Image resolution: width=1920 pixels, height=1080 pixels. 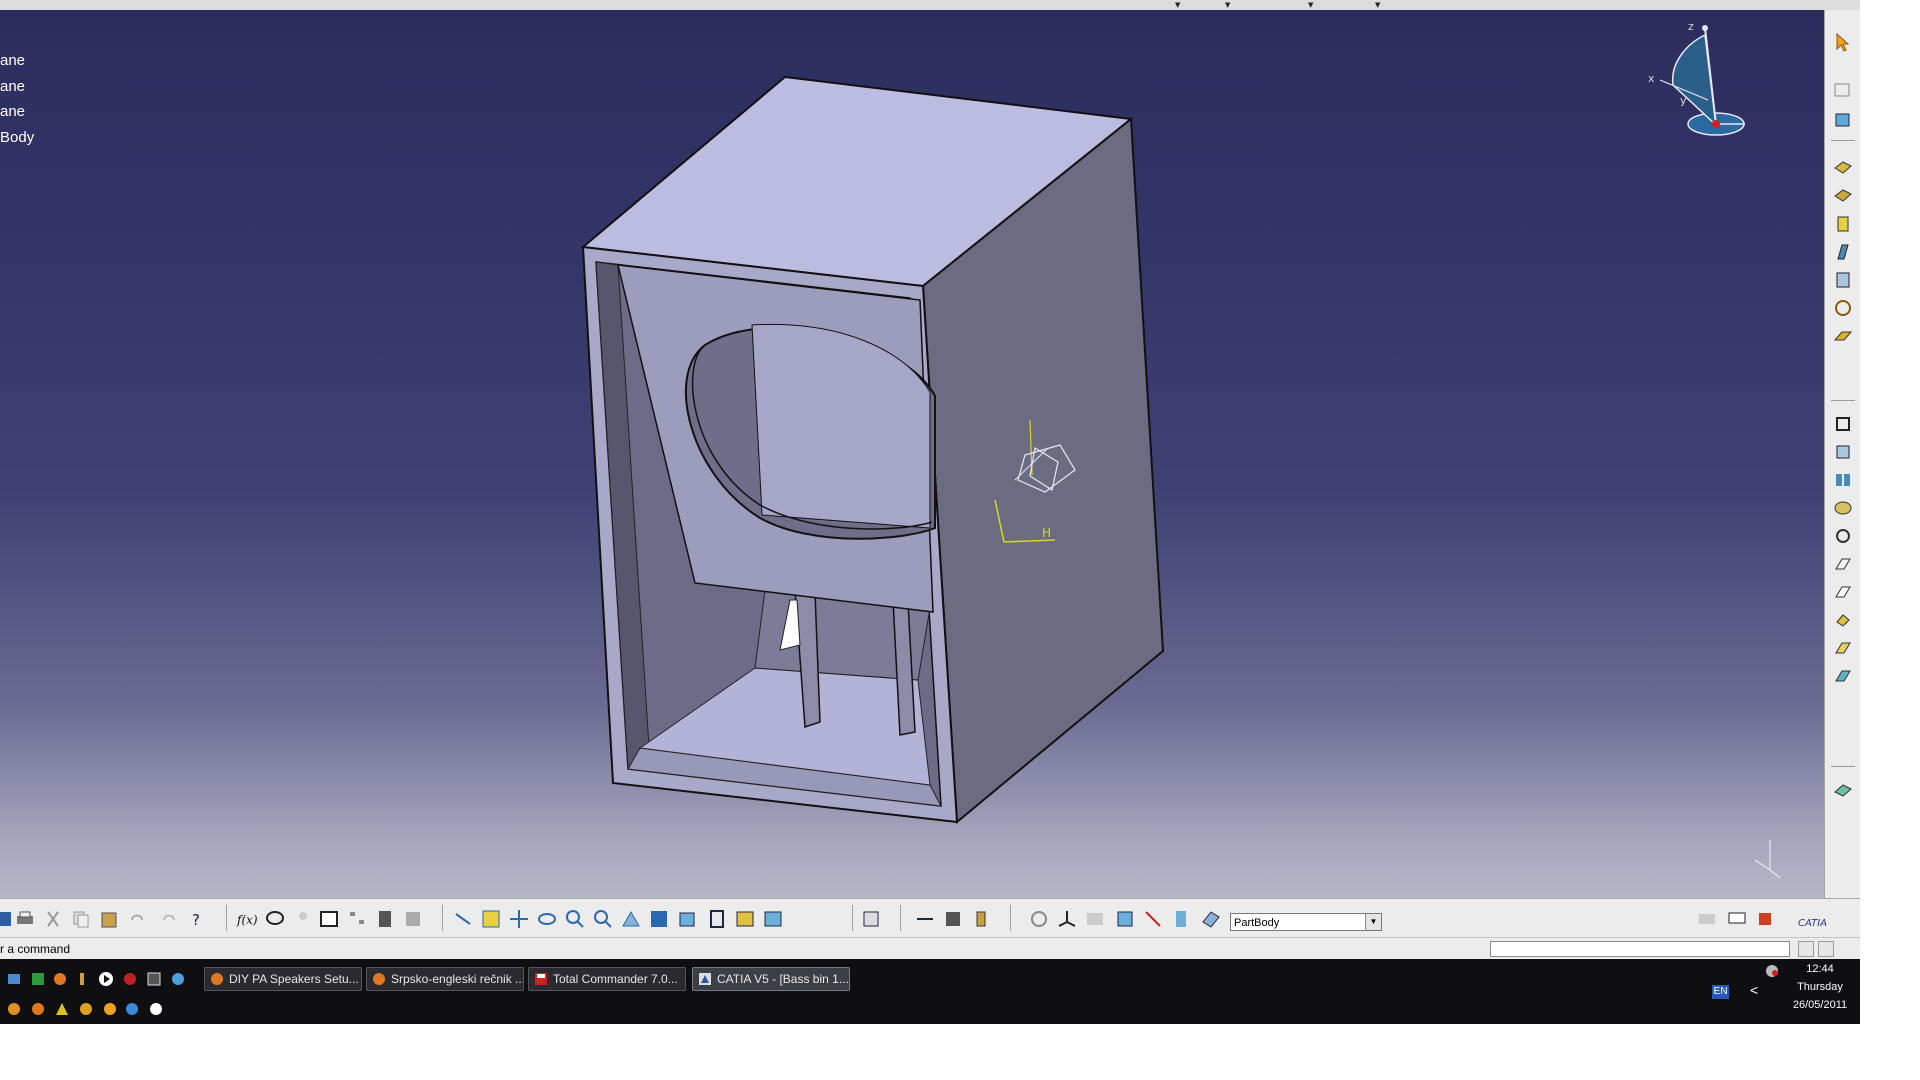 What do you see at coordinates (1843, 336) in the screenshot?
I see `thick-surface-icon` at bounding box center [1843, 336].